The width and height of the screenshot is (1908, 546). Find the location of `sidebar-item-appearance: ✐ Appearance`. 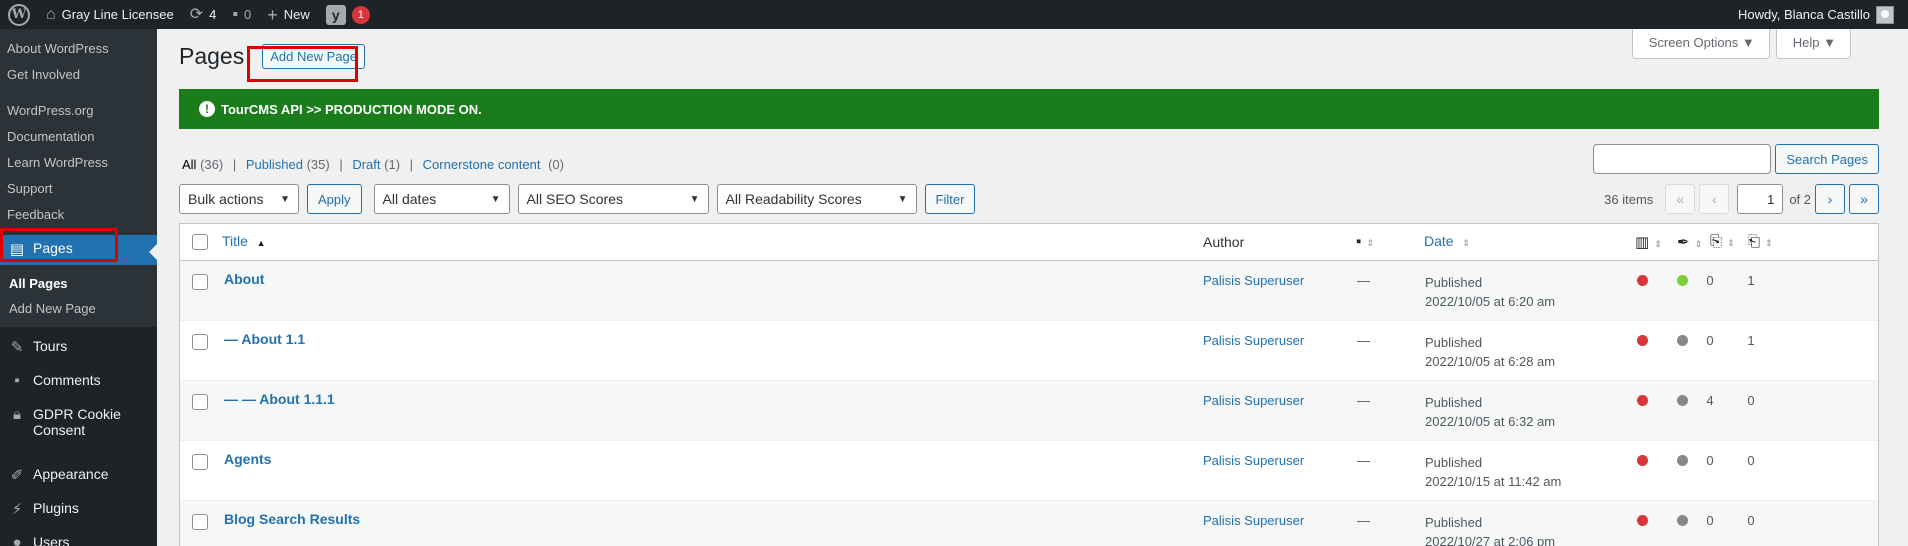

sidebar-item-appearance: ✐ Appearance is located at coordinates (78, 476).